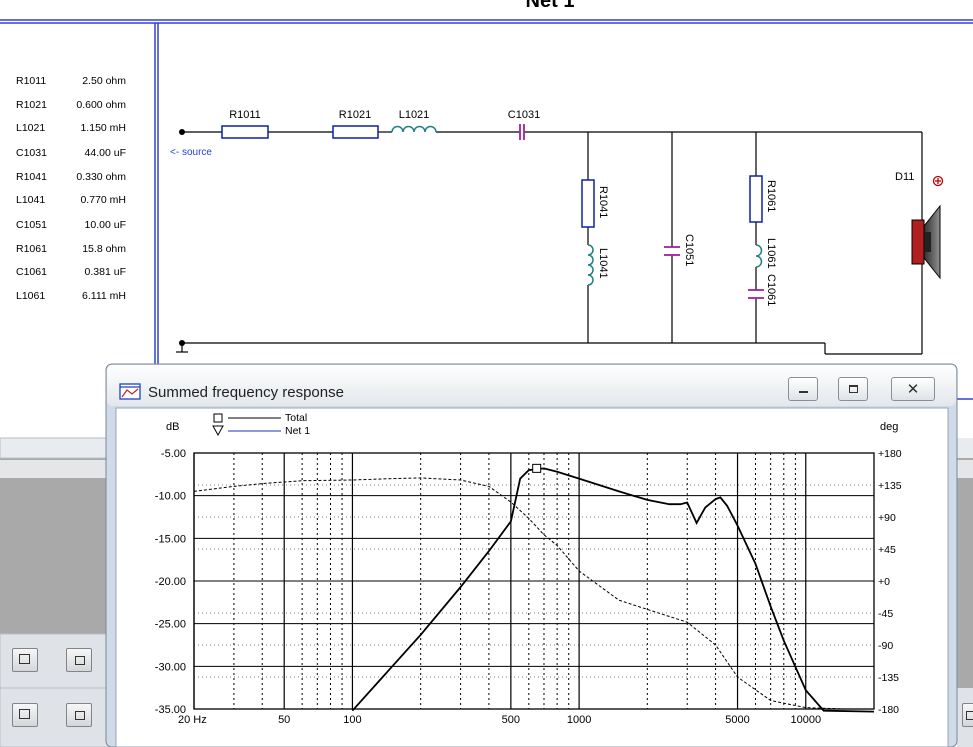  I want to click on minimize-icon, so click(803, 392).